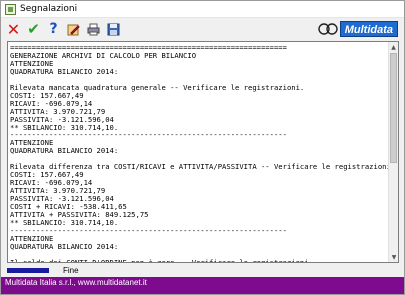 Image resolution: width=405 pixels, height=295 pixels. Describe the element at coordinates (71, 270) in the screenshot. I see `progress-label: Fine` at that location.